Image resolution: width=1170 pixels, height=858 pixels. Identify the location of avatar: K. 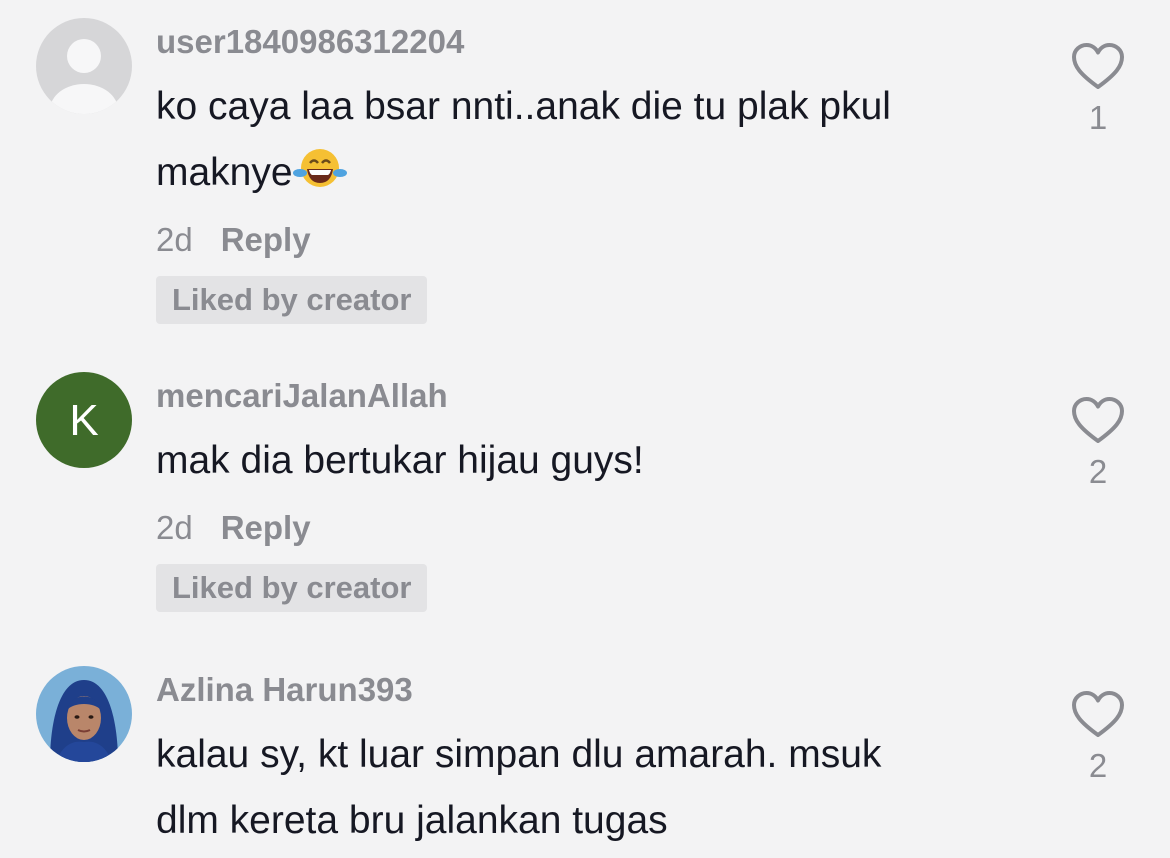
(84, 420).